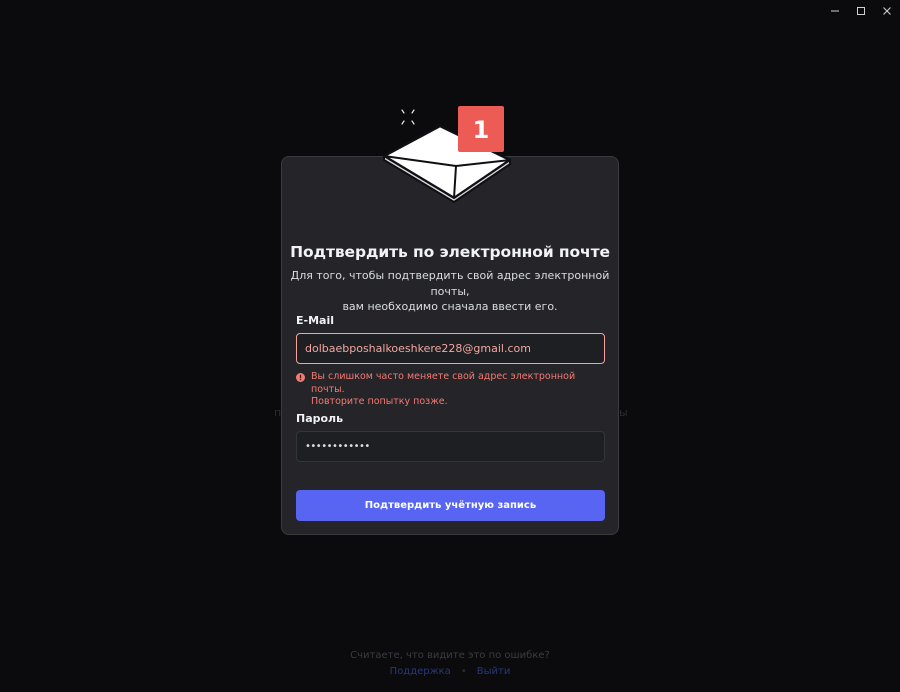  What do you see at coordinates (481, 130) in the screenshot?
I see `notification-badge-count: 1` at bounding box center [481, 130].